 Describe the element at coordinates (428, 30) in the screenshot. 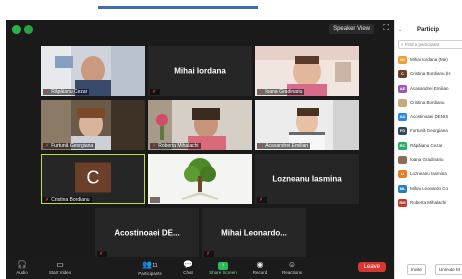

I see `panel-title: Particip` at that location.